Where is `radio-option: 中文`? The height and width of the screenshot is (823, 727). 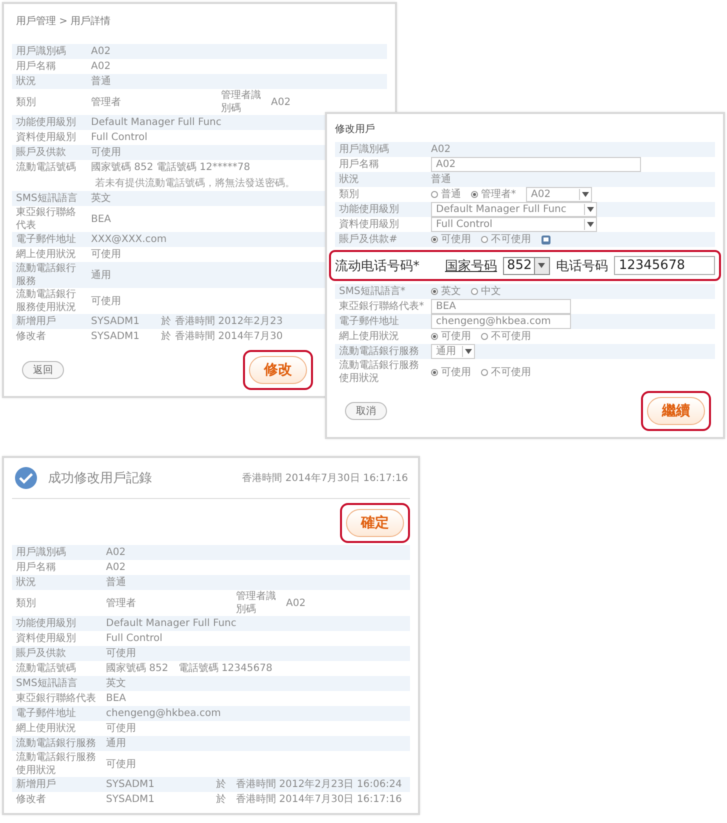
radio-option: 中文 is located at coordinates (486, 291).